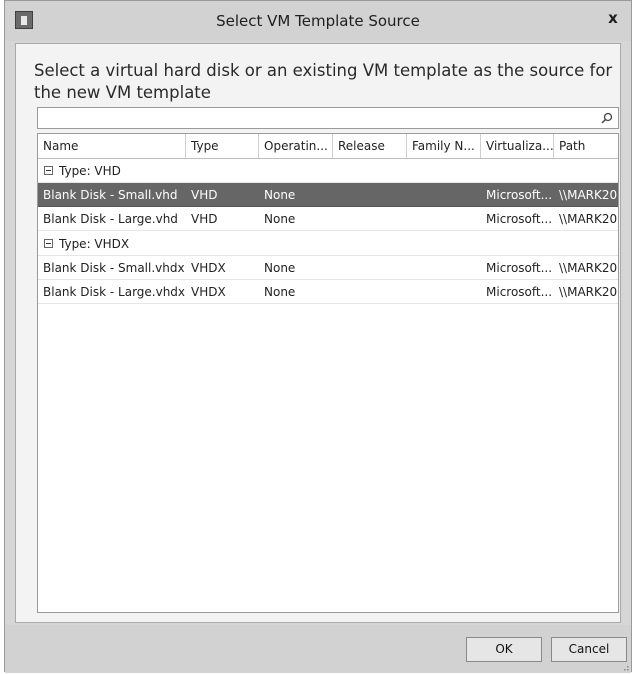  What do you see at coordinates (110, 219) in the screenshot?
I see `cell-name: Blank Disk - Large.vhd` at bounding box center [110, 219].